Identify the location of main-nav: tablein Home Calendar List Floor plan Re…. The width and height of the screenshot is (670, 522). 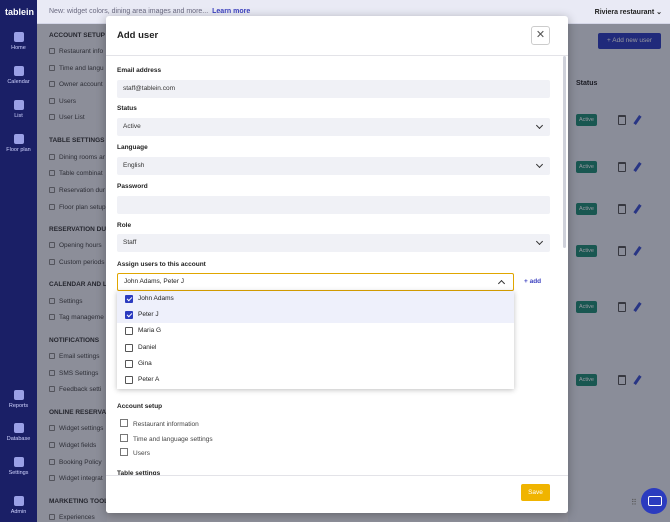
(18, 261).